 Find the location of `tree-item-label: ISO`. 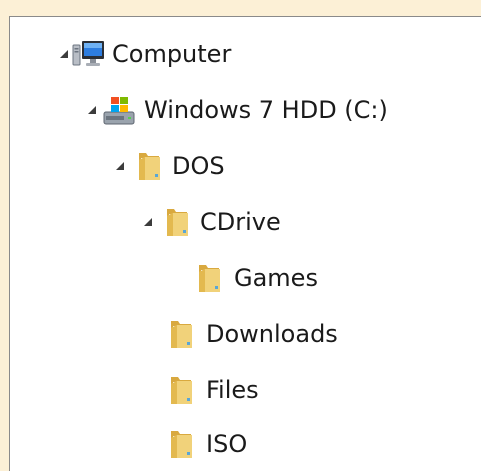

tree-item-label: ISO is located at coordinates (227, 444).